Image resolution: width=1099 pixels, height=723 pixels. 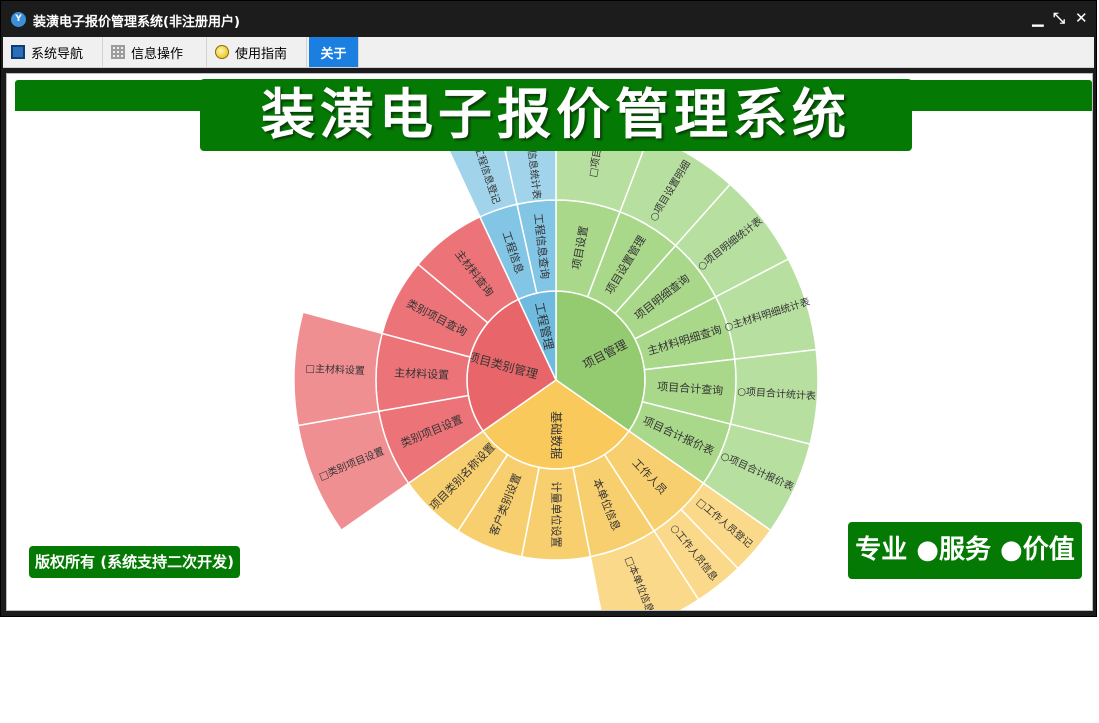 What do you see at coordinates (548, 52) in the screenshot?
I see `menu-bar: 系统导航 信息操作 使用指南 关于` at bounding box center [548, 52].